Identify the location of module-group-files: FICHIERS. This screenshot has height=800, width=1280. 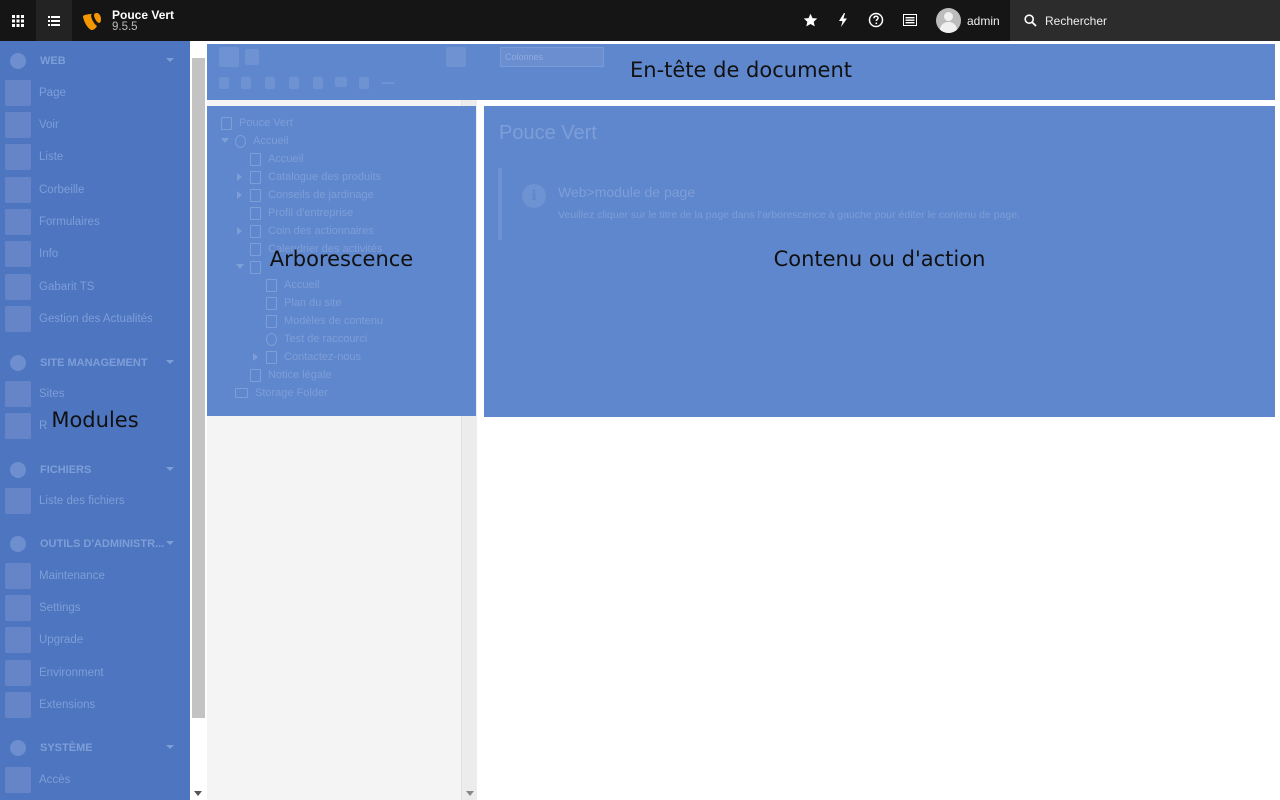
(95, 470).